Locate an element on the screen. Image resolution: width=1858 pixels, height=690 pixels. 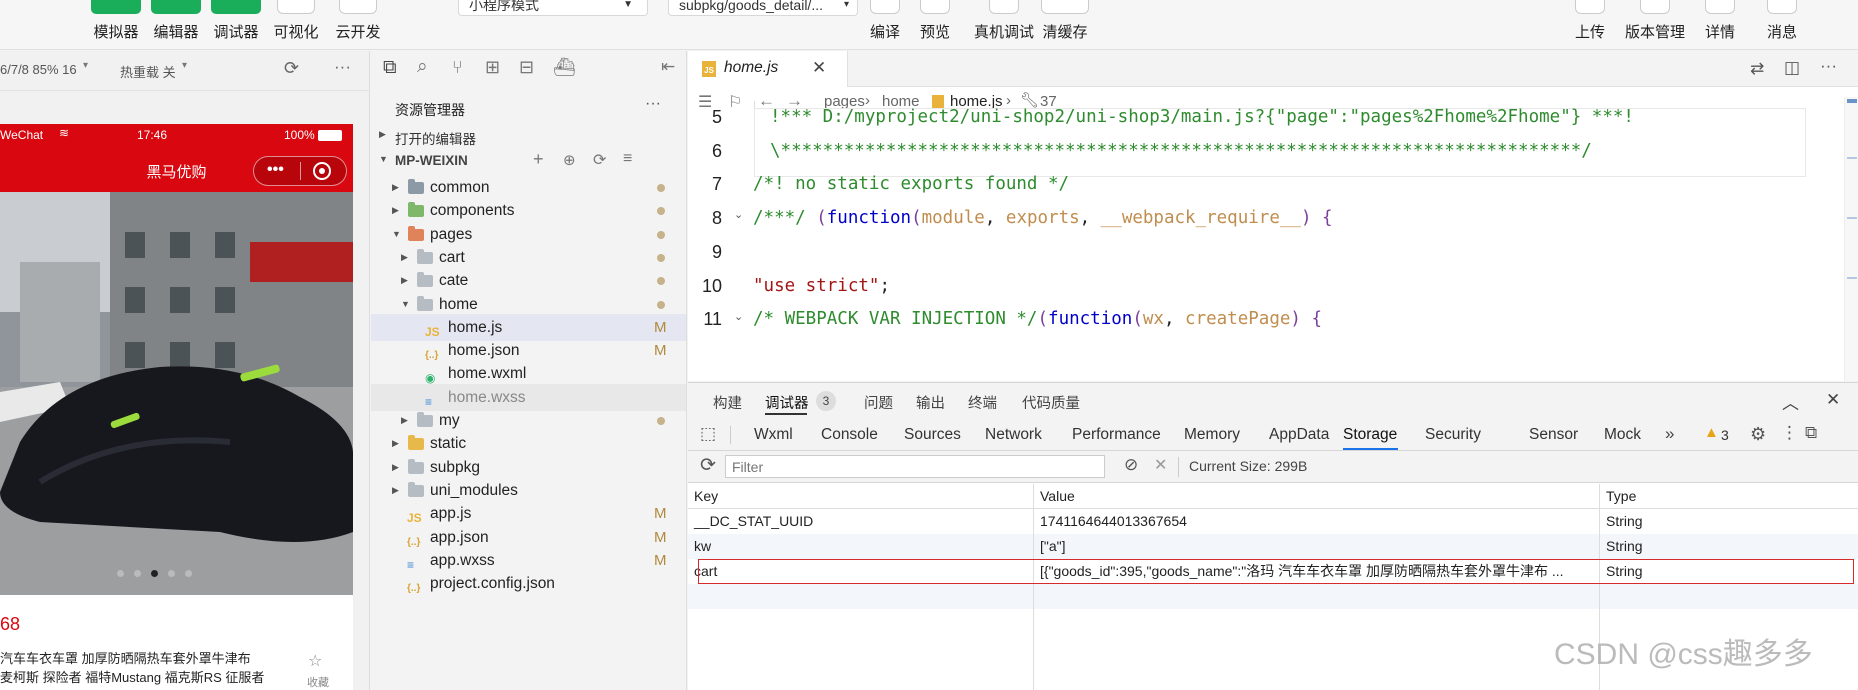
compile-mode-select: 小程序模式 ▼ is located at coordinates (553, 8).